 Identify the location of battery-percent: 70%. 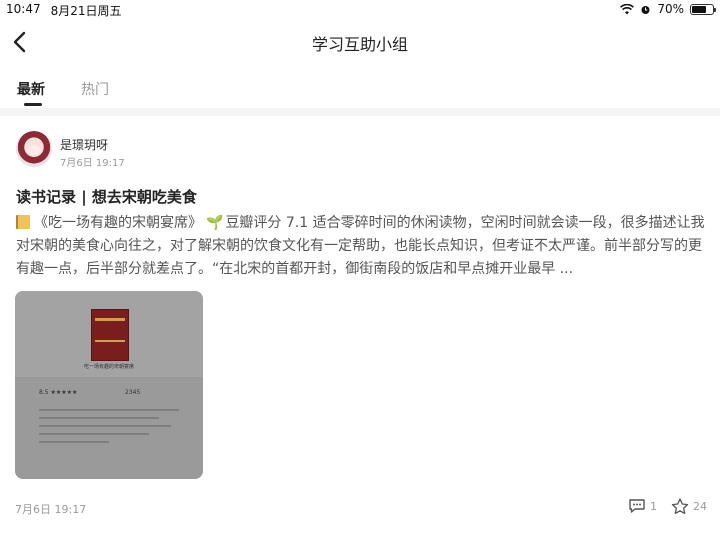
(670, 9).